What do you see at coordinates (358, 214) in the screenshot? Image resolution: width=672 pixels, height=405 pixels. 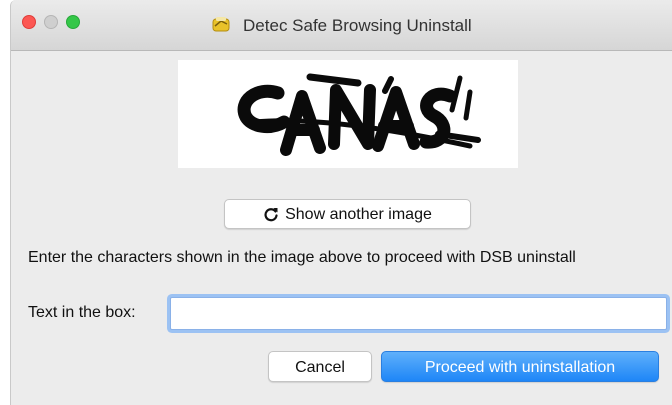 I see `show-another-image-label: Show another image` at bounding box center [358, 214].